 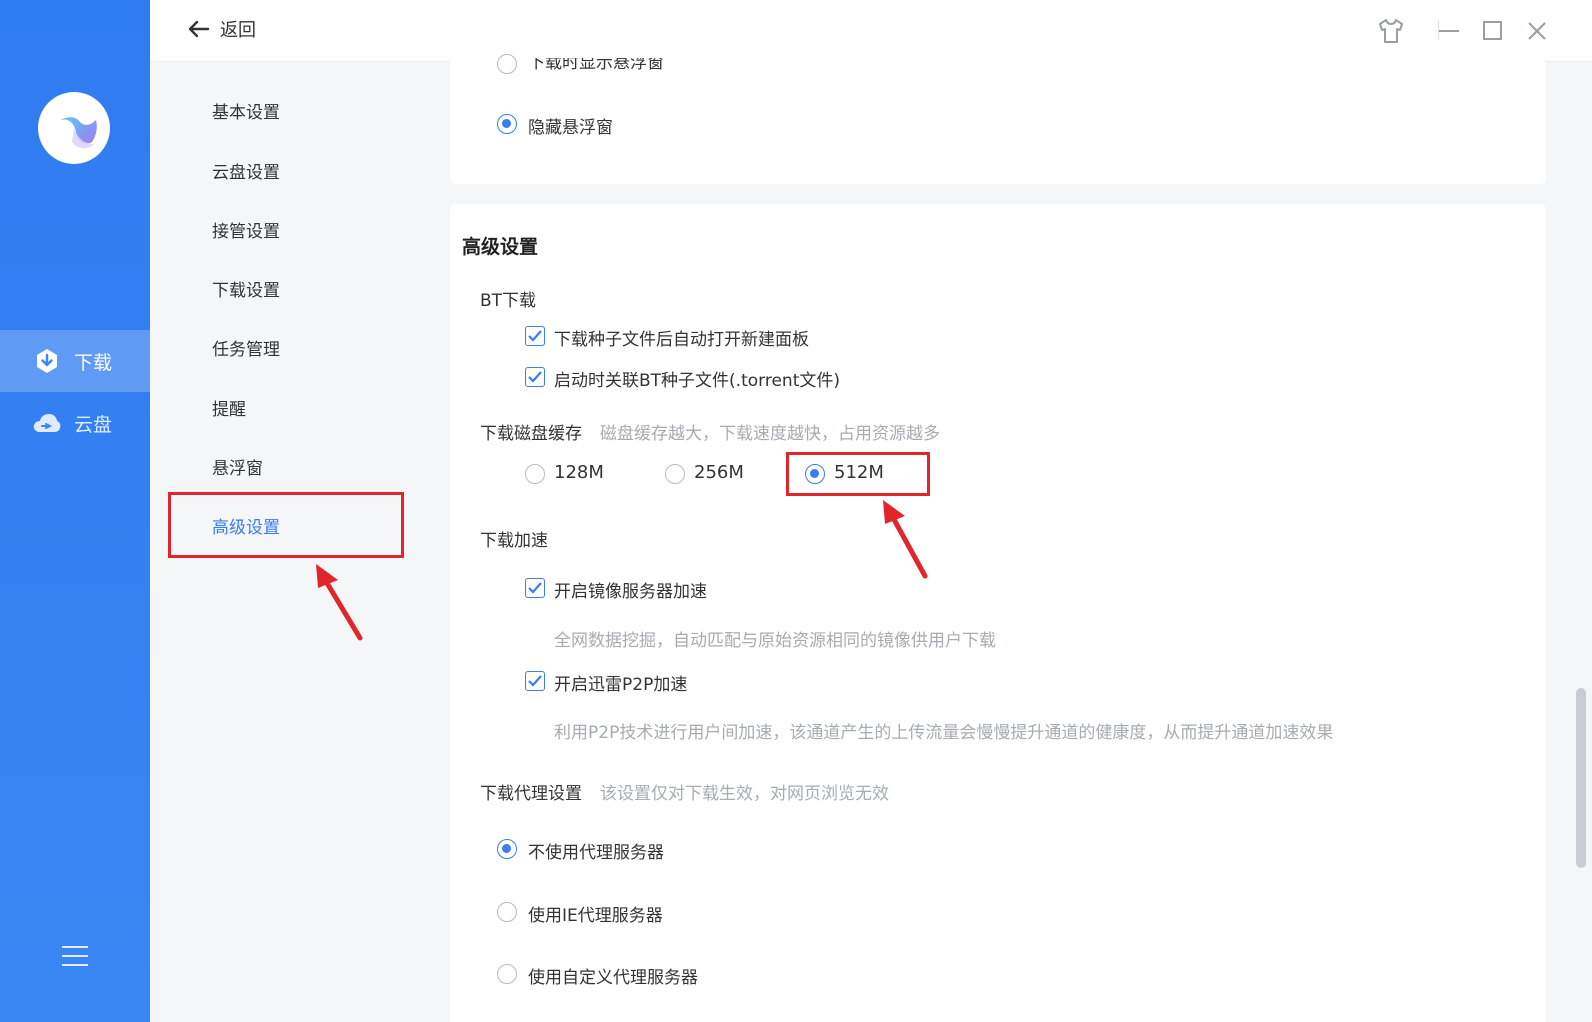 What do you see at coordinates (75, 957) in the screenshot?
I see `menu-icon` at bounding box center [75, 957].